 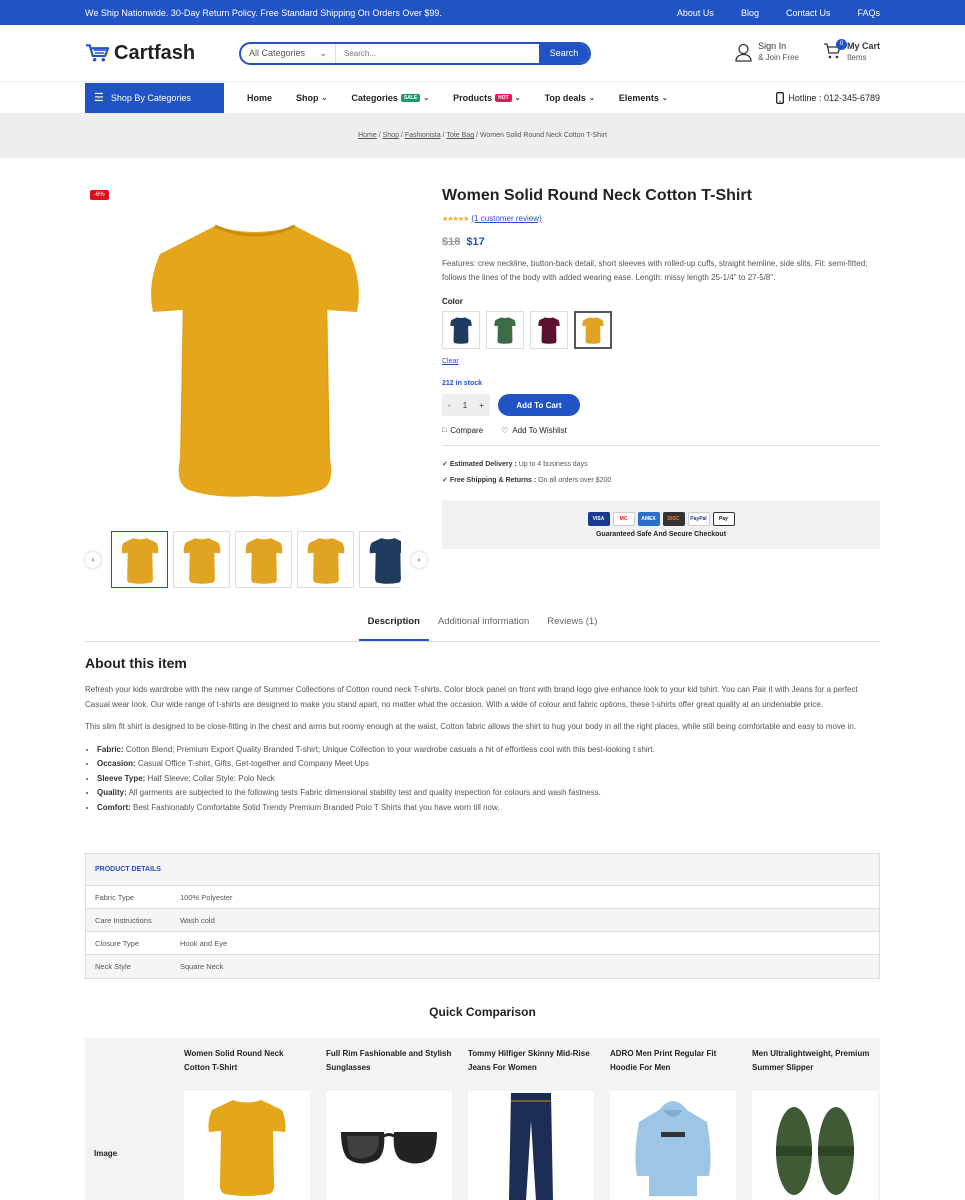 What do you see at coordinates (572, 626) in the screenshot?
I see `tab-reviews: Reviews (1)` at bounding box center [572, 626].